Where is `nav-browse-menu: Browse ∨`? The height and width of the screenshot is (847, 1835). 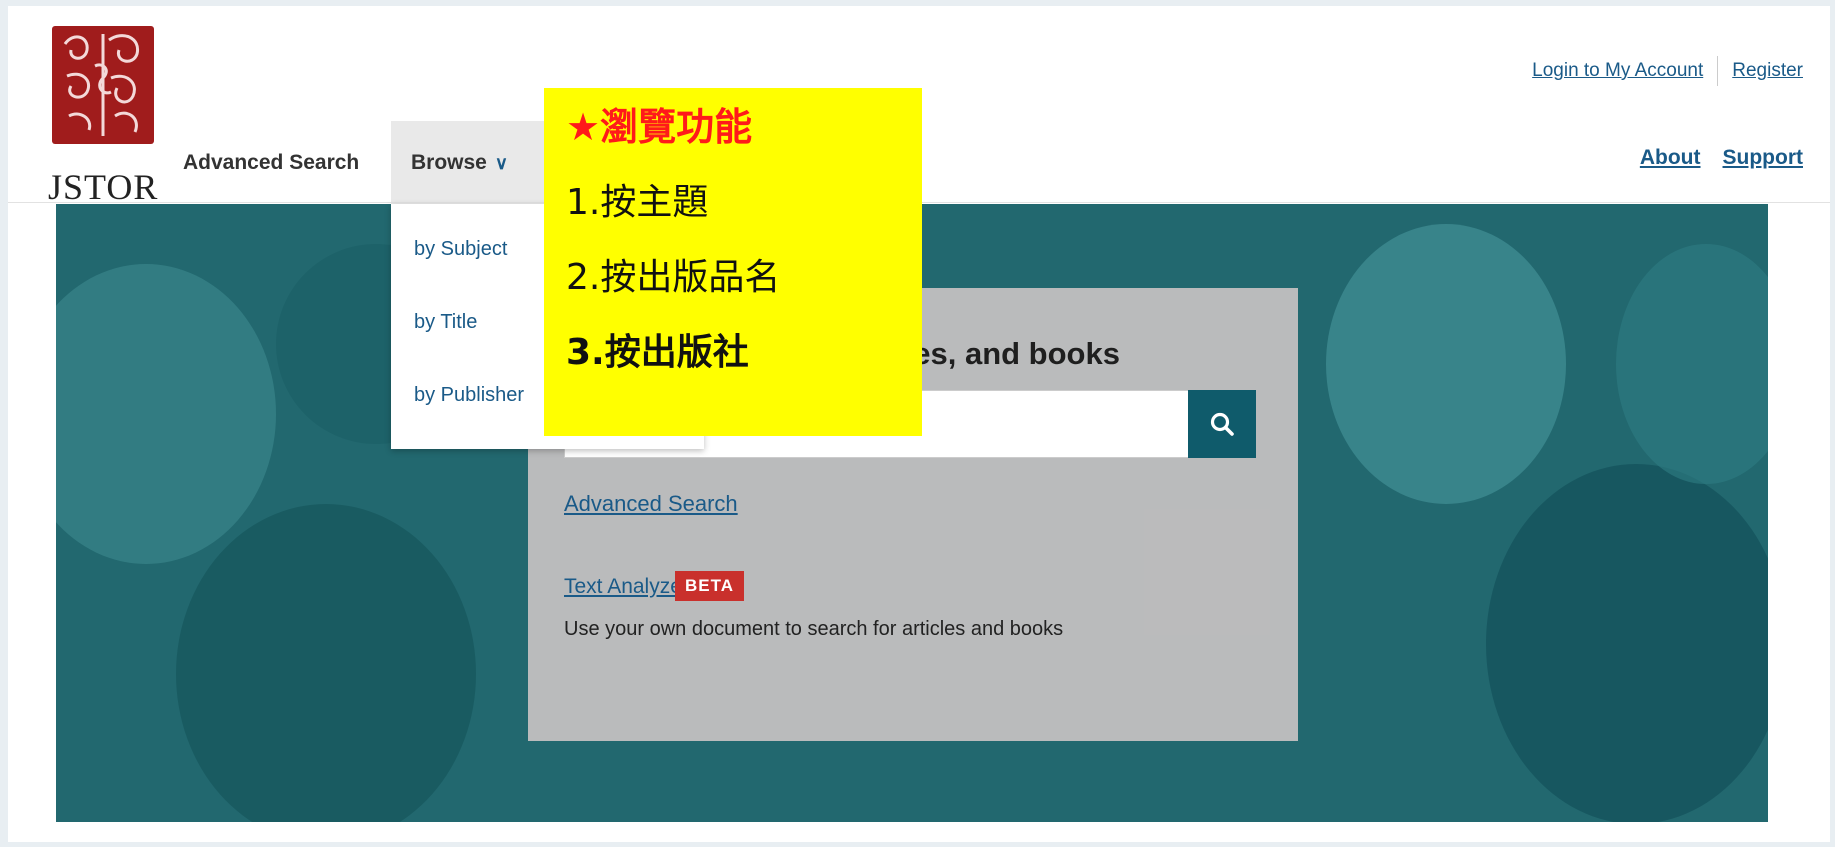 nav-browse-menu: Browse ∨ is located at coordinates (468, 162).